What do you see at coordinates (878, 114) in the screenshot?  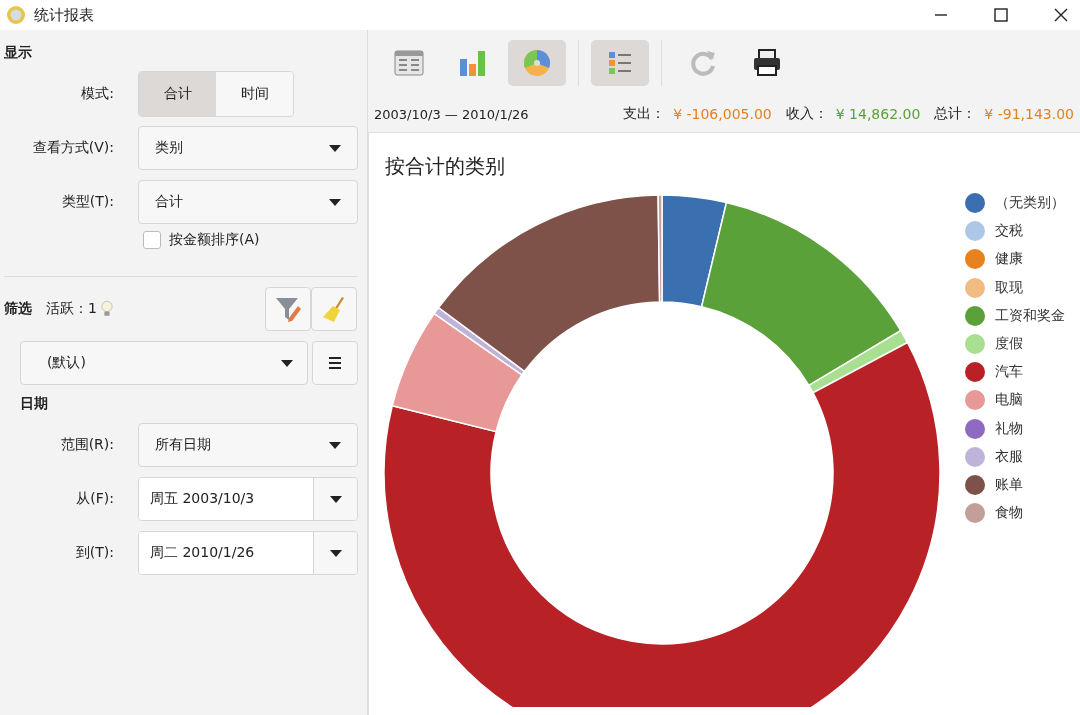 I see `income-amount: ¥ 14,862.00` at bounding box center [878, 114].